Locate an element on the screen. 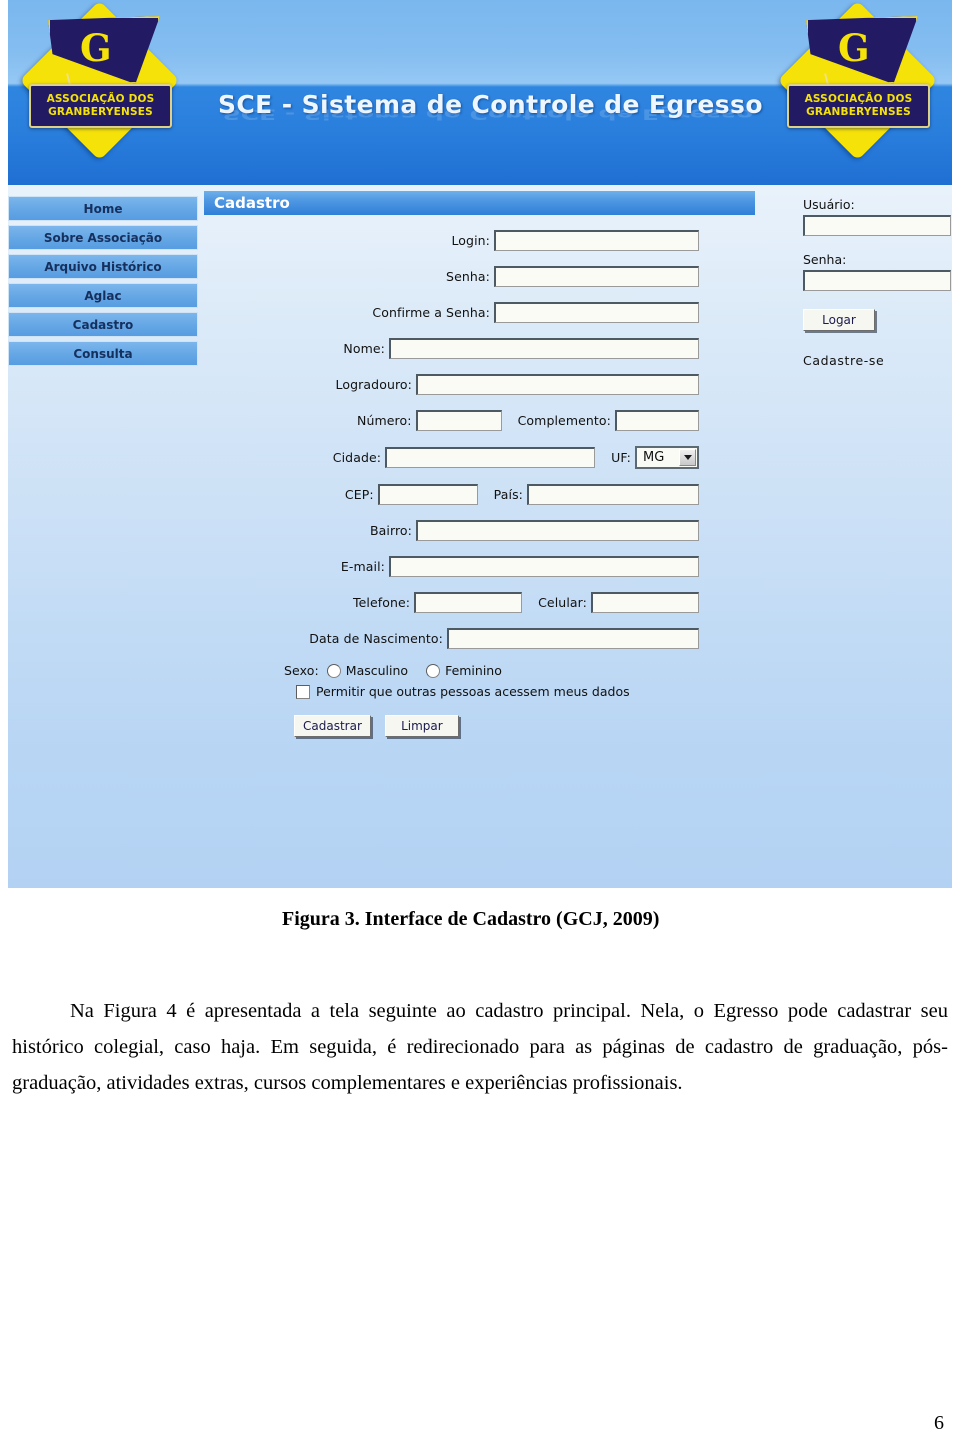 The height and width of the screenshot is (1447, 960). logradouro-input is located at coordinates (557, 384).